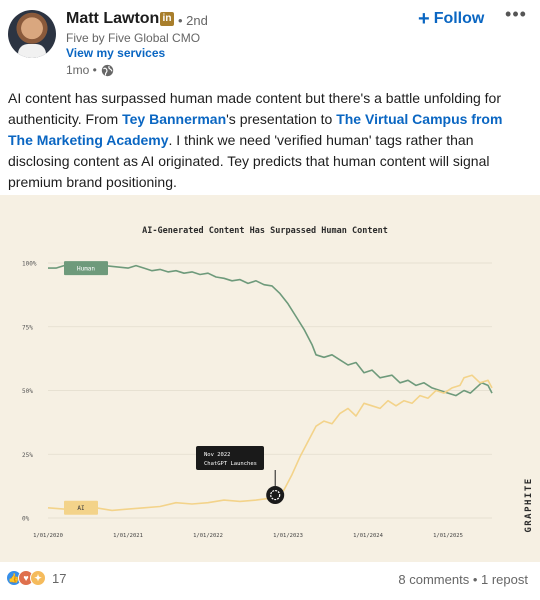  I want to click on x-tick-label: 1/01/2024, so click(368, 536).